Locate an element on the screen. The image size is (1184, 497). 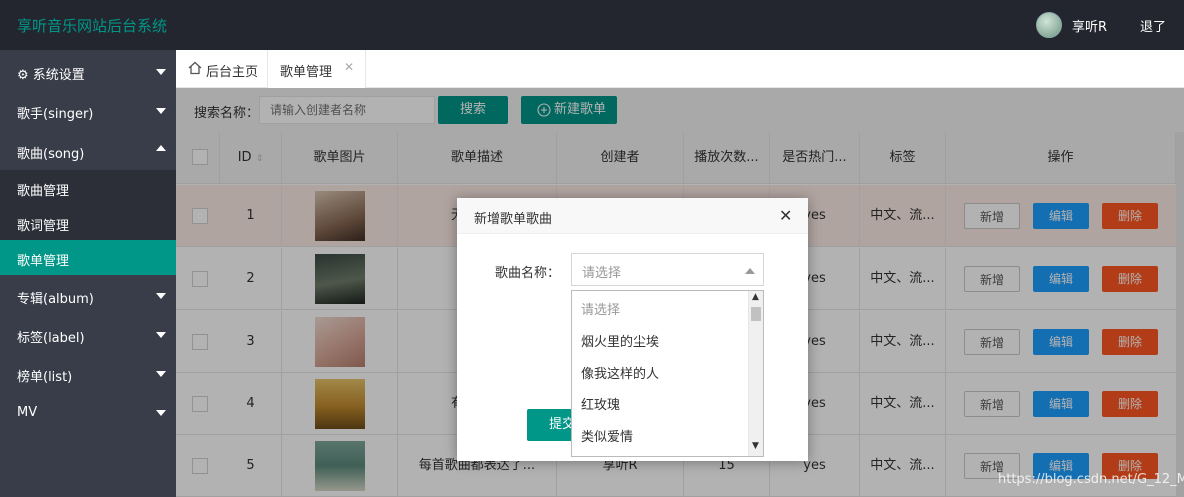
tab-home: 后台主页 is located at coordinates (222, 69).